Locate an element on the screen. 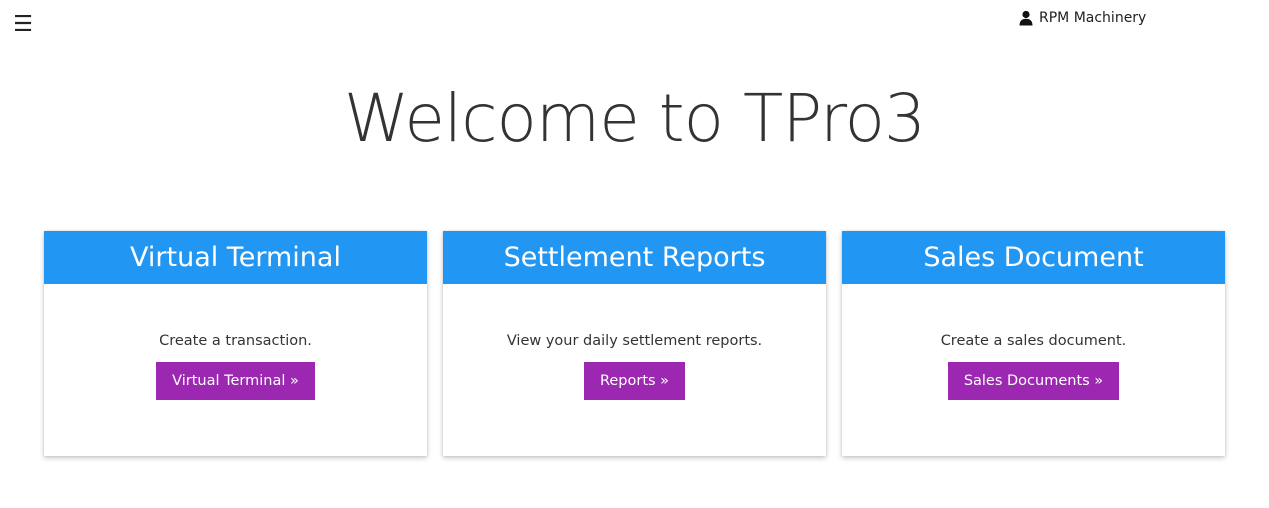 The height and width of the screenshot is (508, 1269). sales-documents-button: Sales Documents » is located at coordinates (1033, 381).